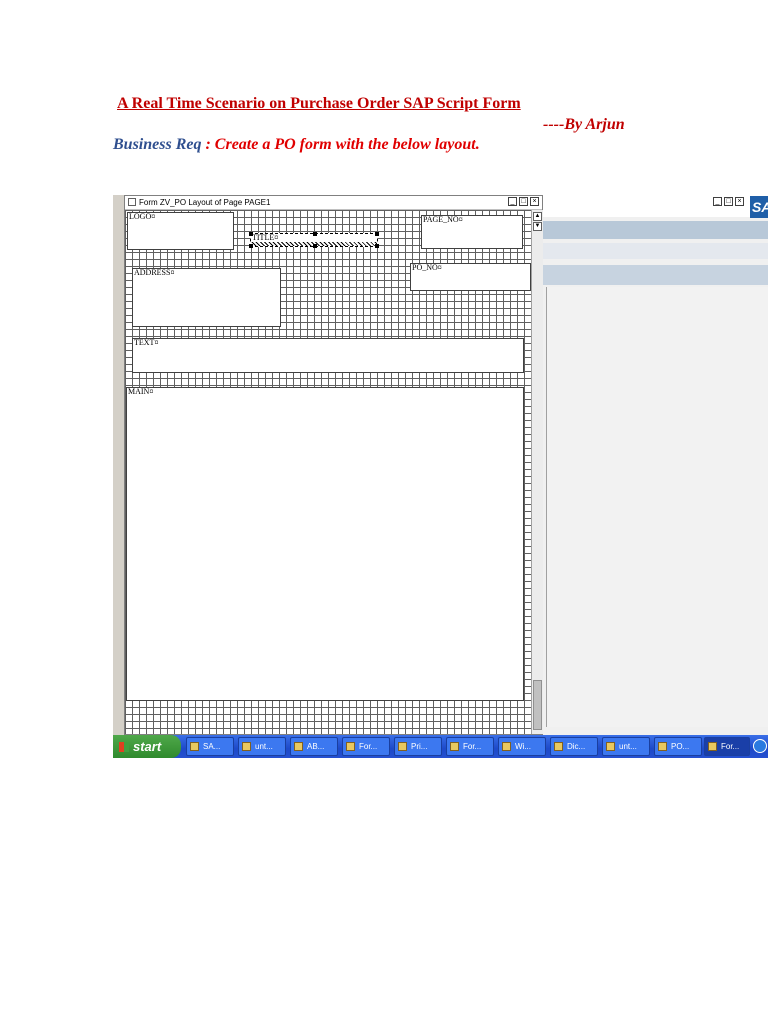 The width and height of the screenshot is (768, 1024). What do you see at coordinates (537, 216) in the screenshot?
I see `scroll-up-icon: ▲` at bounding box center [537, 216].